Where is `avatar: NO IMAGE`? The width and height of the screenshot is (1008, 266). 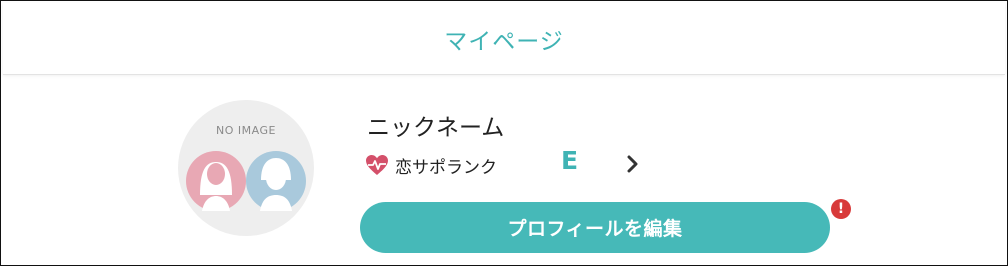
avatar: NO IMAGE is located at coordinates (246, 168).